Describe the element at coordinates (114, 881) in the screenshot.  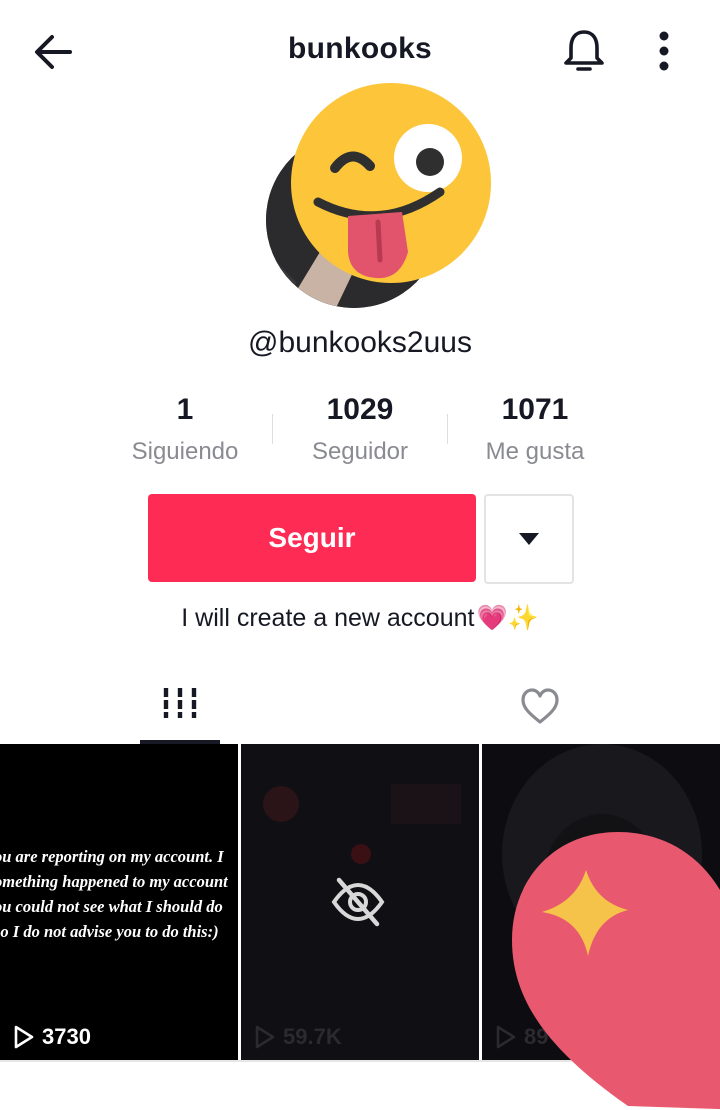
I see `caption-line: omething happened to my account` at that location.